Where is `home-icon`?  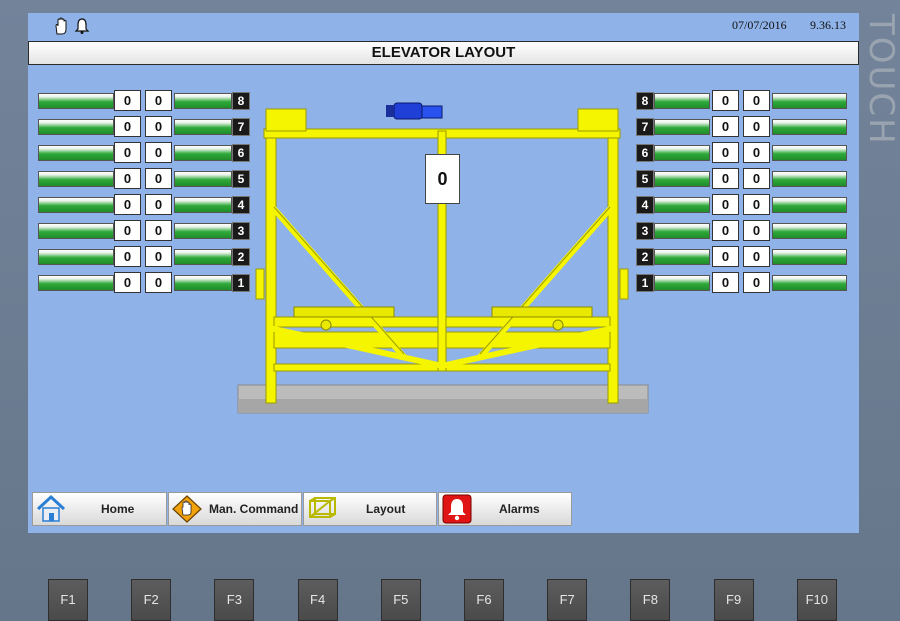
home-icon is located at coordinates (51, 508).